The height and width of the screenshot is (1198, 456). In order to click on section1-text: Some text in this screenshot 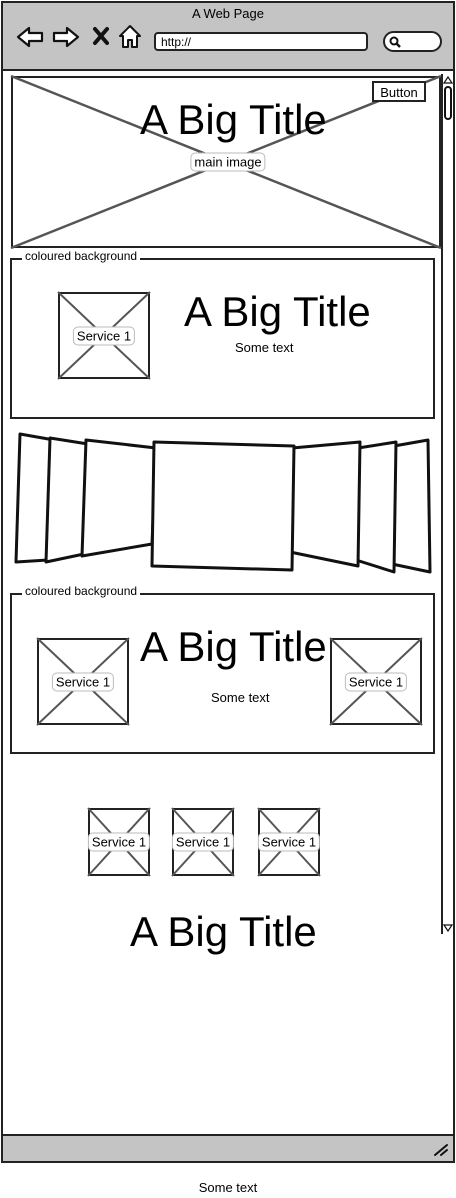, I will do `click(264, 347)`.